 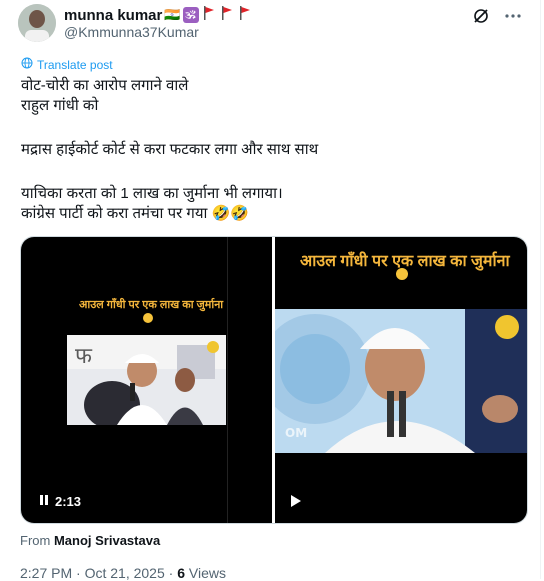 I want to click on author-handle: @Kmmunna37Kumar, so click(x=131, y=32).